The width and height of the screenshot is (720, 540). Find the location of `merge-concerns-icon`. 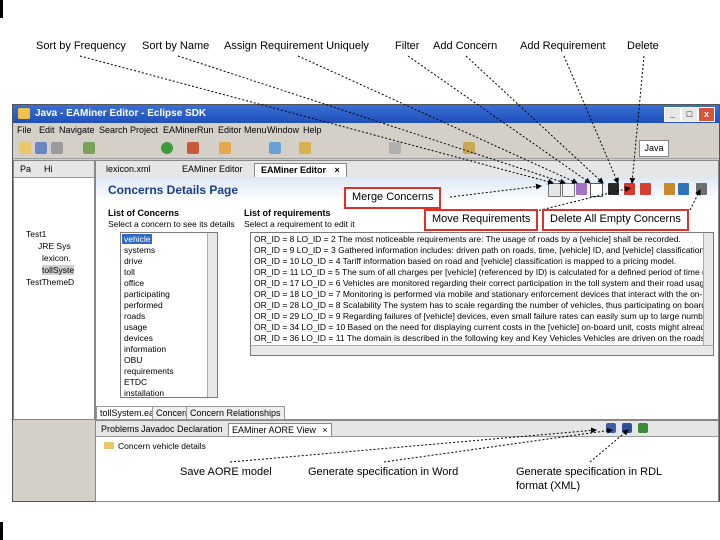

merge-concerns-icon is located at coordinates (669, 189).